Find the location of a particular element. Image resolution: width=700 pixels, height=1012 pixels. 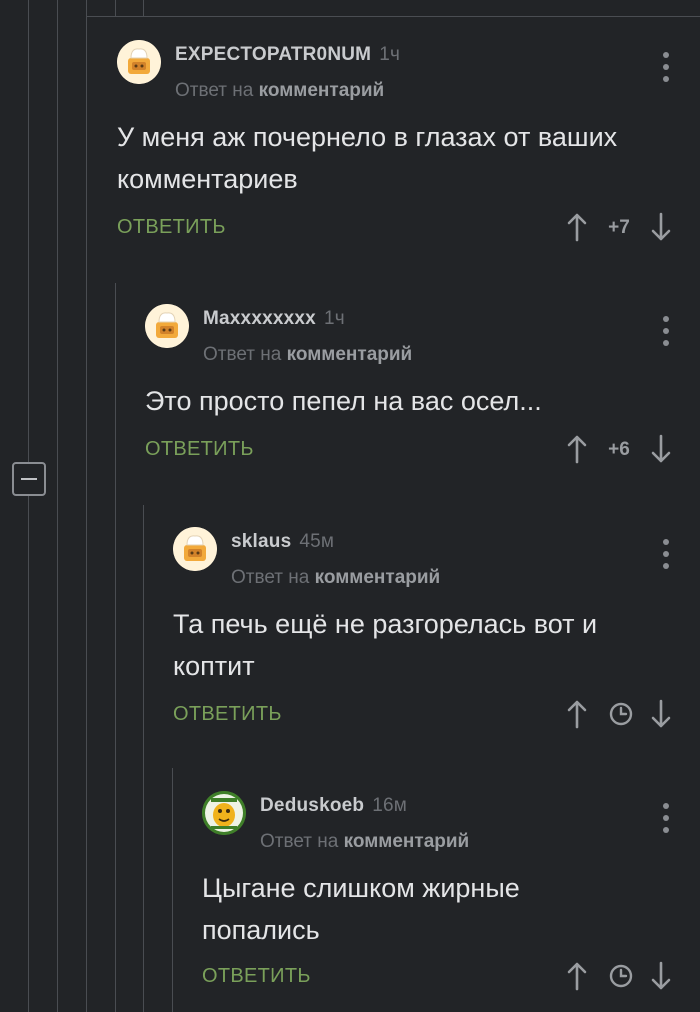

comment-body-line: комментариев is located at coordinates (207, 179).